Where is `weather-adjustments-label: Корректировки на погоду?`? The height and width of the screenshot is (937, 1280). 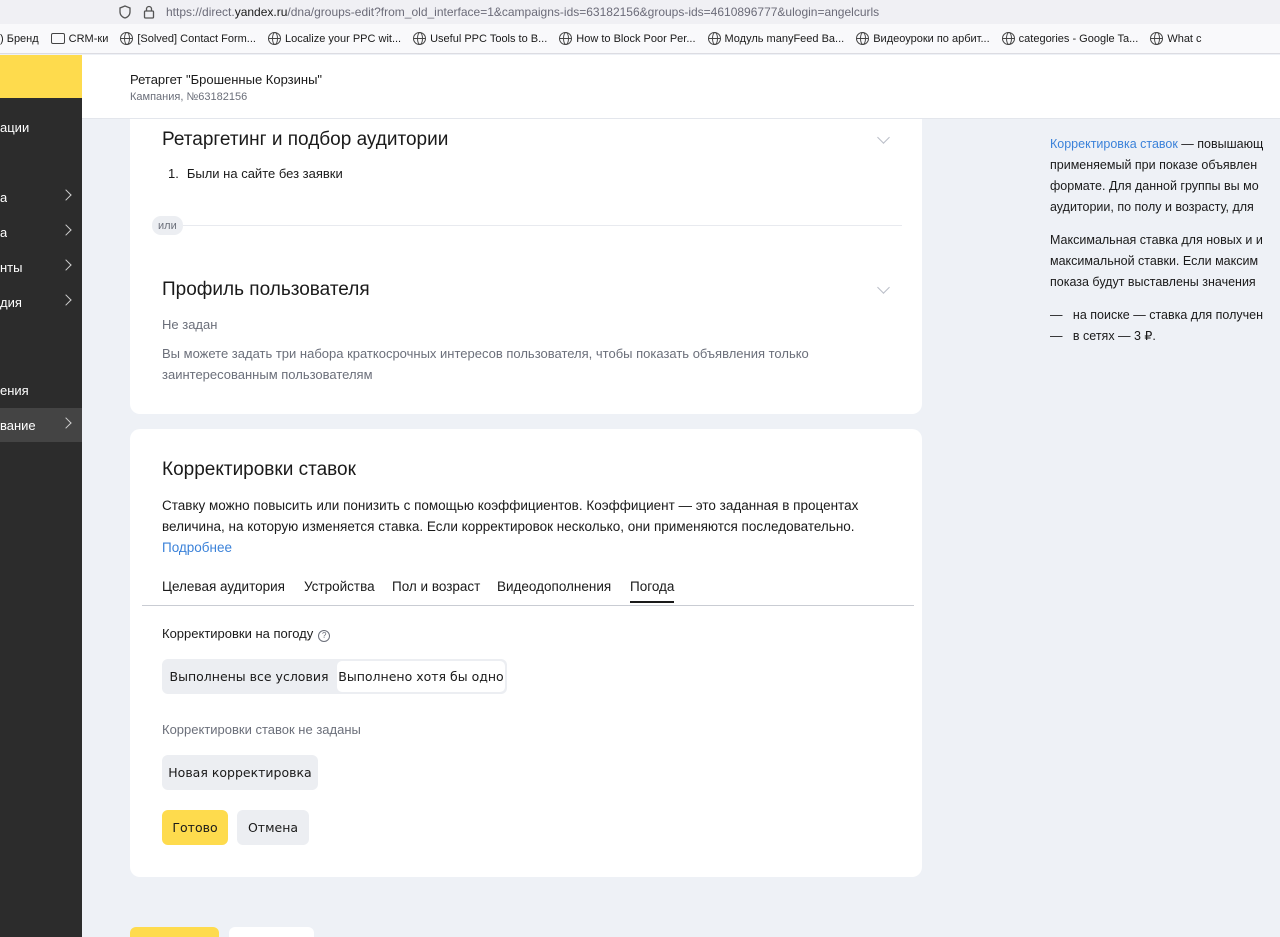
weather-adjustments-label: Корректировки на погоду? is located at coordinates (246, 634).